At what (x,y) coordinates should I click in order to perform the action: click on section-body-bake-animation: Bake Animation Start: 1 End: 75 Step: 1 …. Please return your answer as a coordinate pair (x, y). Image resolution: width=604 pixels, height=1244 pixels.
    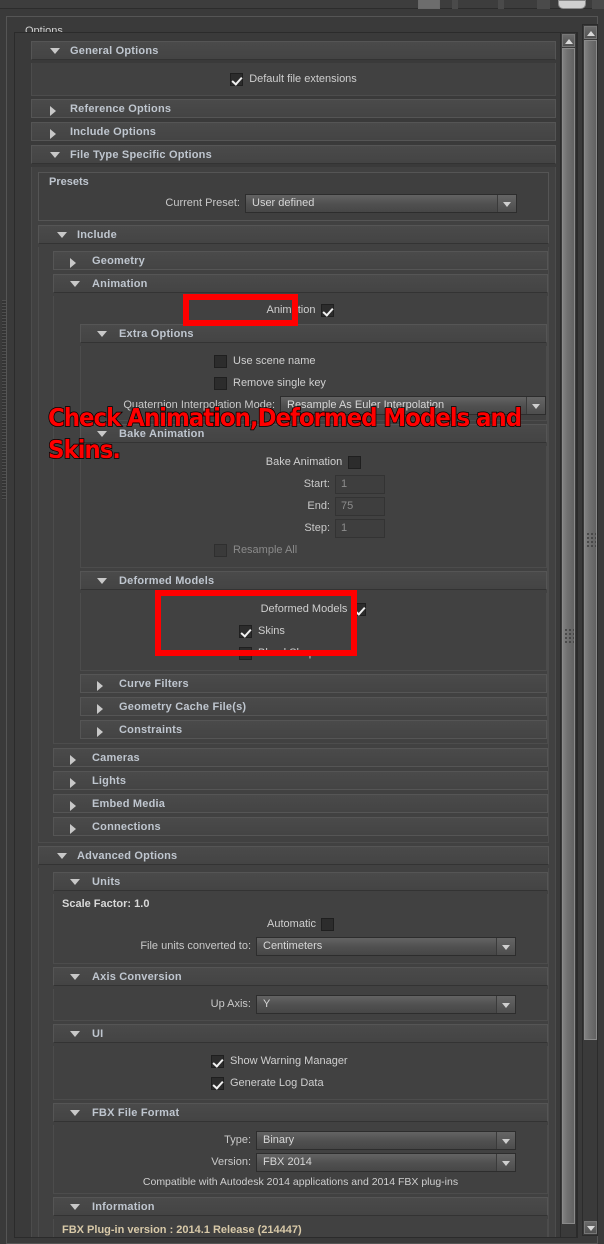
    Looking at the image, I should click on (313, 507).